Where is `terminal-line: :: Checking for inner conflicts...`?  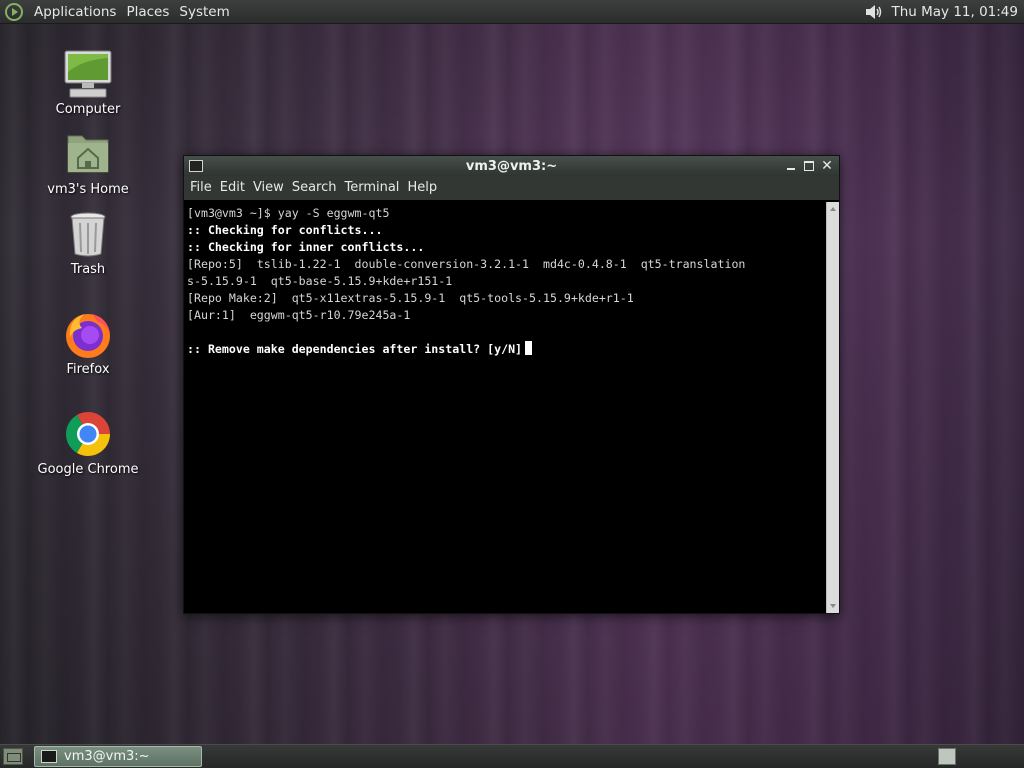 terminal-line: :: Checking for inner conflicts... is located at coordinates (506, 247).